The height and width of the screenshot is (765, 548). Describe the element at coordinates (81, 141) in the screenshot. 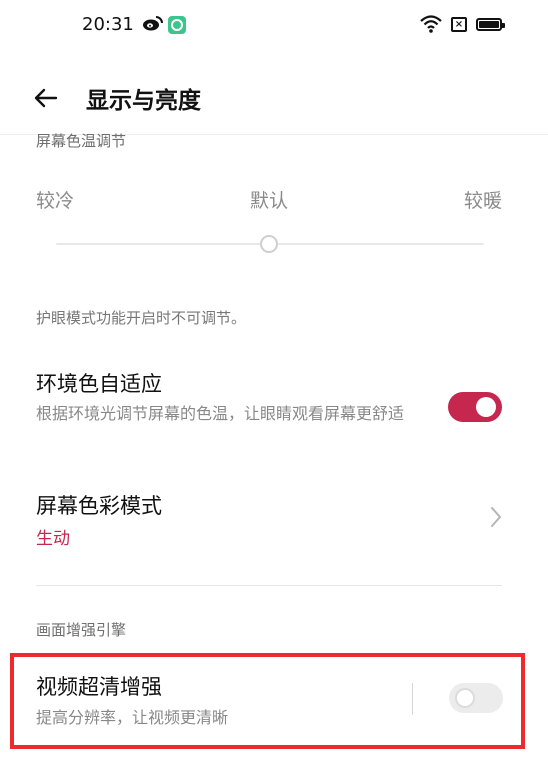

I see `color-temperature-label: 屏幕色温调节` at that location.